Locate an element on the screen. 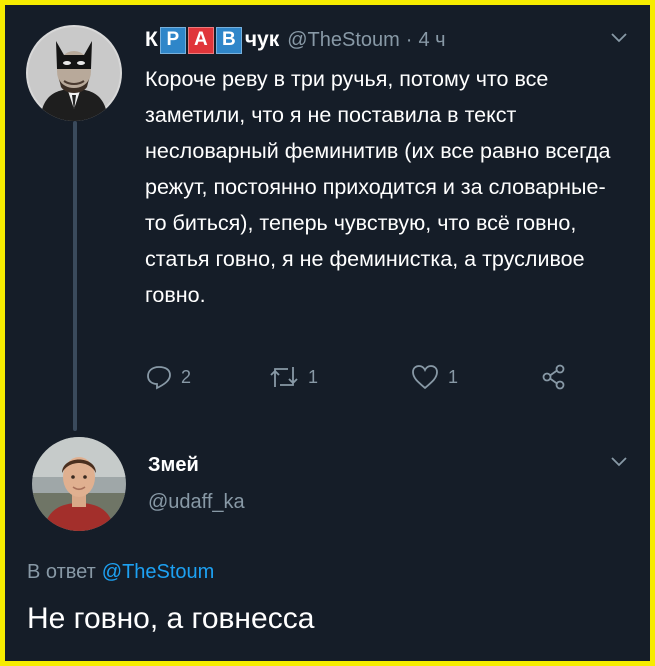  name-tile-r: Р is located at coordinates (172, 40).